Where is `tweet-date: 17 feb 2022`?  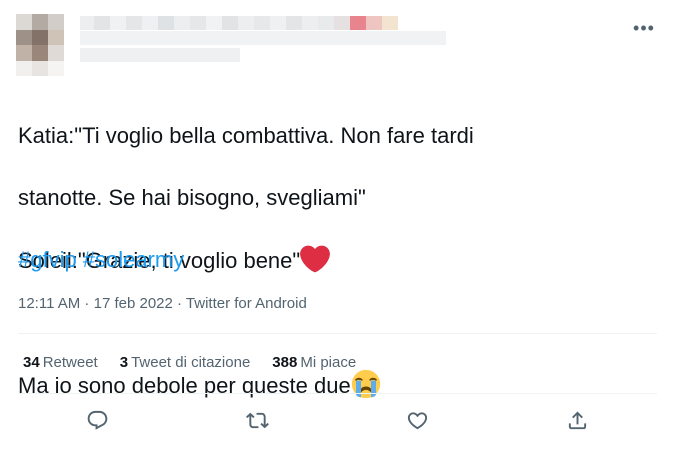 tweet-date: 17 feb 2022 is located at coordinates (133, 303).